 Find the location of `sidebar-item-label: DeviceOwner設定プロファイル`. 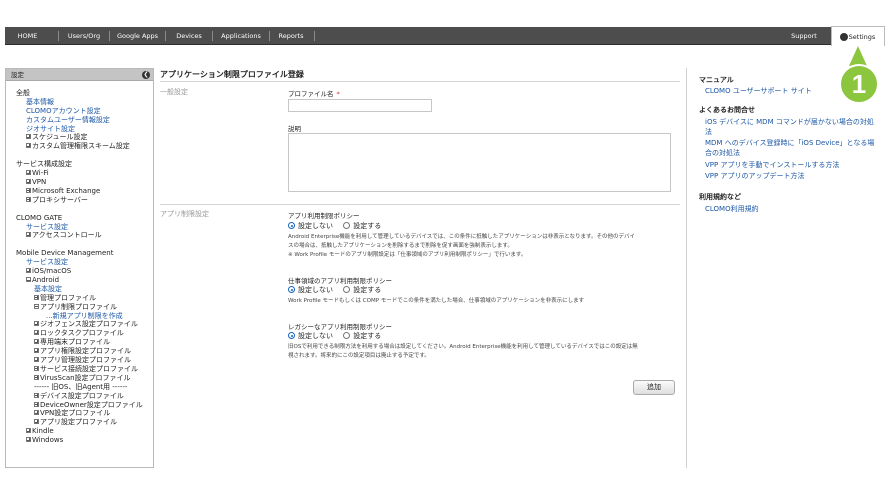

sidebar-item-label: DeviceOwner設定プロファイル is located at coordinates (91, 404).